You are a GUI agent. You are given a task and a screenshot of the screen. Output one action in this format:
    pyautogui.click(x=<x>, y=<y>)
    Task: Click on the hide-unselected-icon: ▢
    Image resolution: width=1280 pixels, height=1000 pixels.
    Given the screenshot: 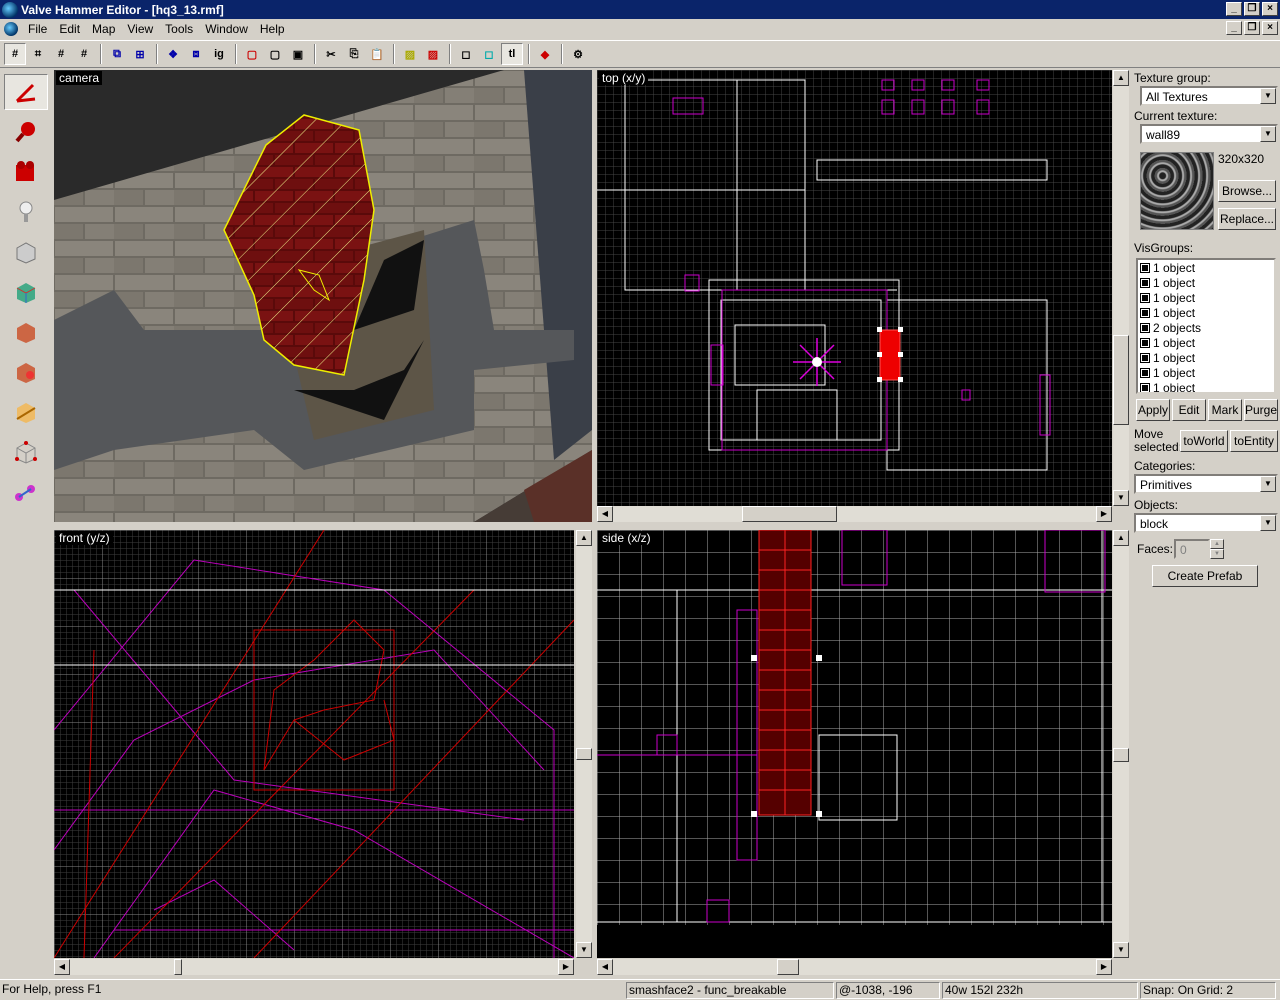 What is the action you would take?
    pyautogui.click(x=275, y=54)
    